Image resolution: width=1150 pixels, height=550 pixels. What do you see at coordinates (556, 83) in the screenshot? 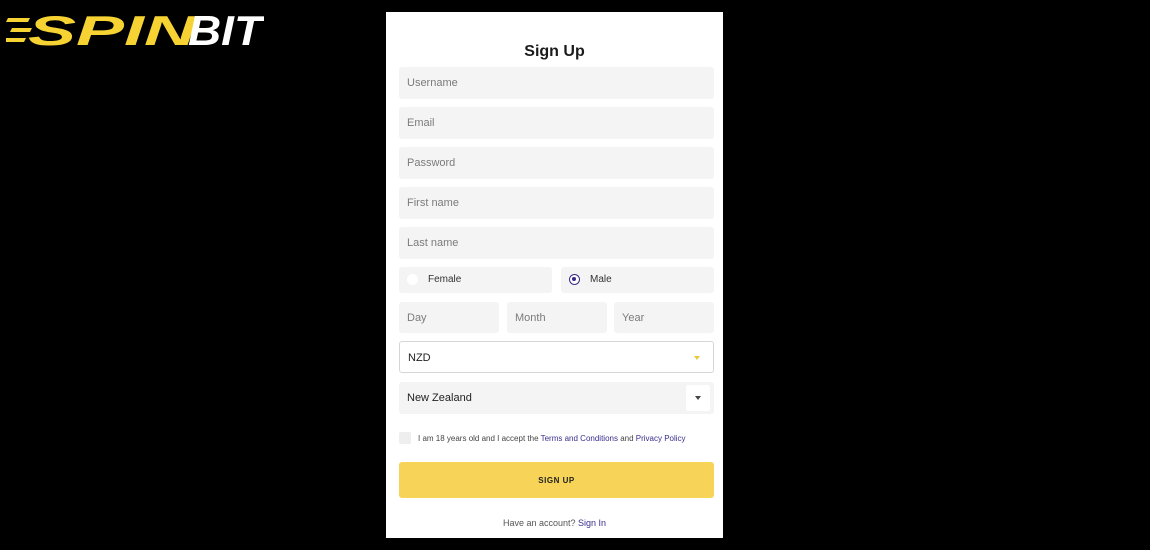
I see `username-input` at bounding box center [556, 83].